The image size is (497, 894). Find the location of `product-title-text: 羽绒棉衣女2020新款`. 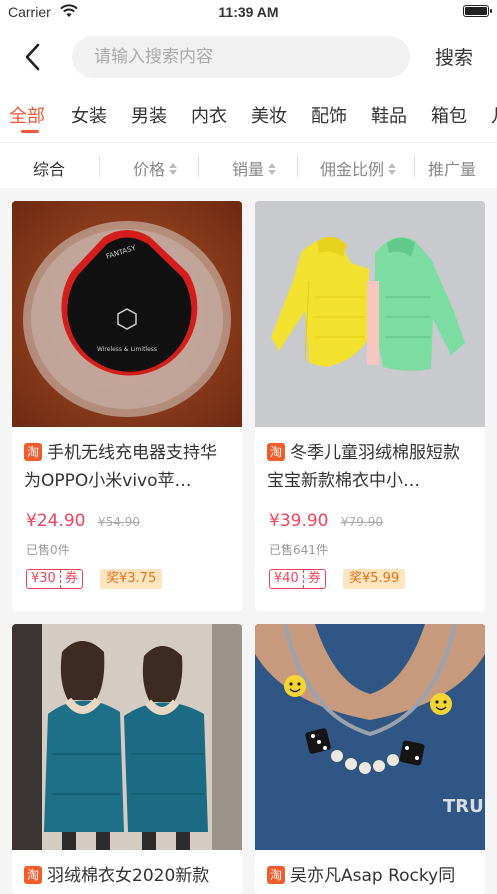

product-title-text: 羽绒棉衣女2020新款 is located at coordinates (128, 876).